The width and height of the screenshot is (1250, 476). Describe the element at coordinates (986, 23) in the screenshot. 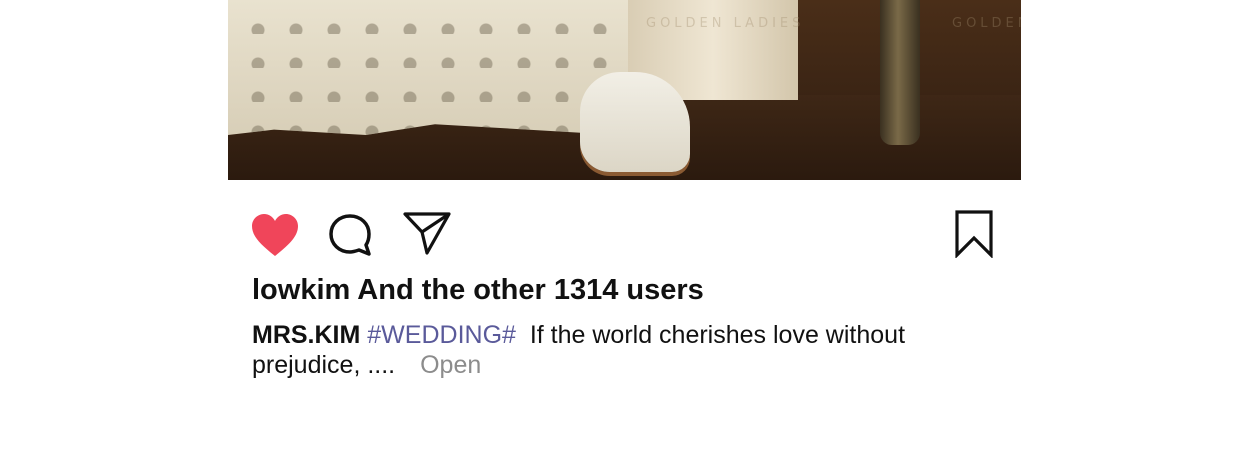

I see `photo-watermark: GOLDEN` at that location.